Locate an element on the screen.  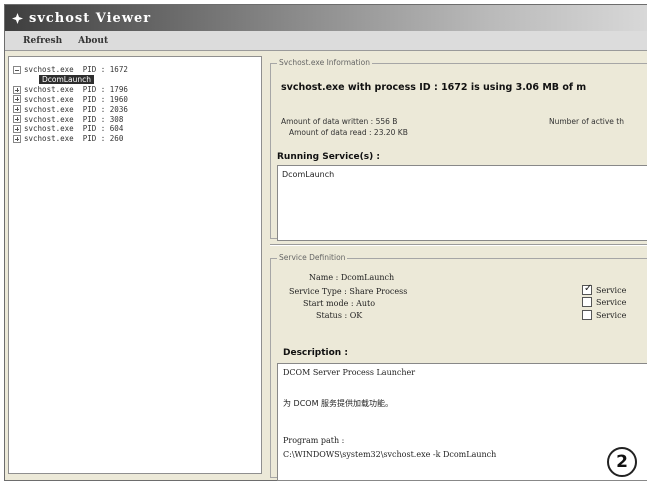
menu-about: About is located at coordinates (93, 41).